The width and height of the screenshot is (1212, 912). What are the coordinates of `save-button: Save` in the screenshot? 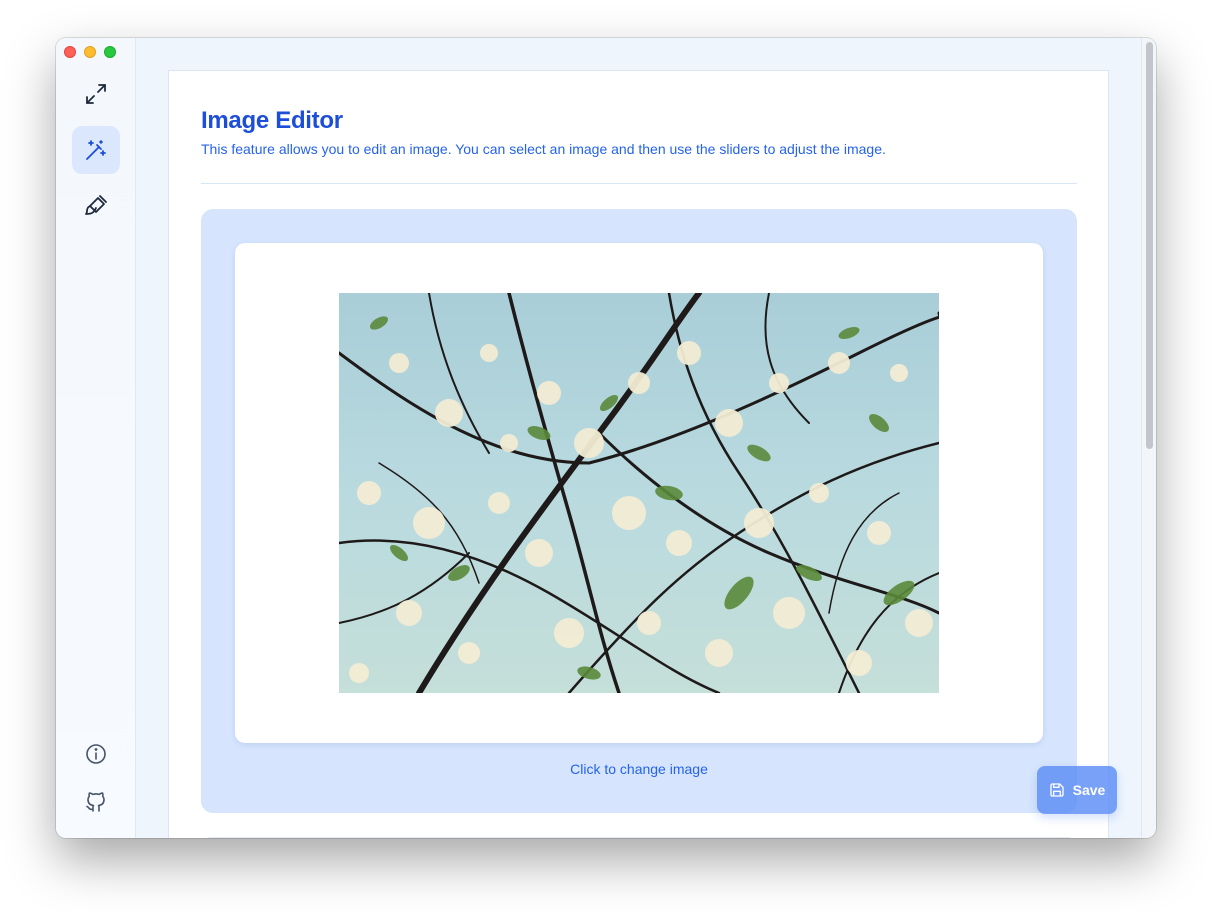 It's located at (1077, 790).